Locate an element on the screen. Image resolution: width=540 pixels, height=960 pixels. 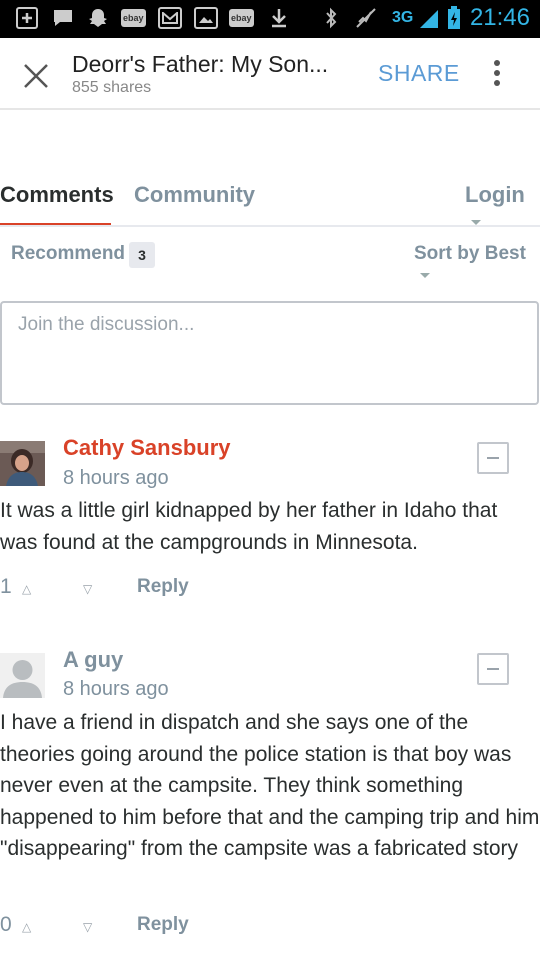
comment-author: Cathy Sansbury is located at coordinates (147, 448).